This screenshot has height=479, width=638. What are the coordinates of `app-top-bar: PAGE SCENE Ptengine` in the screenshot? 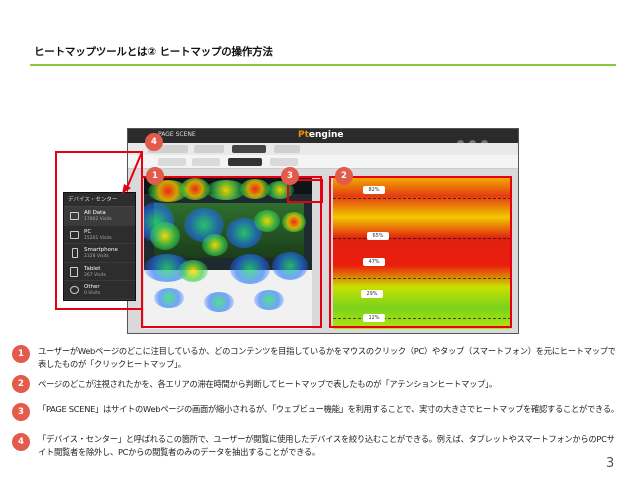 It's located at (323, 138).